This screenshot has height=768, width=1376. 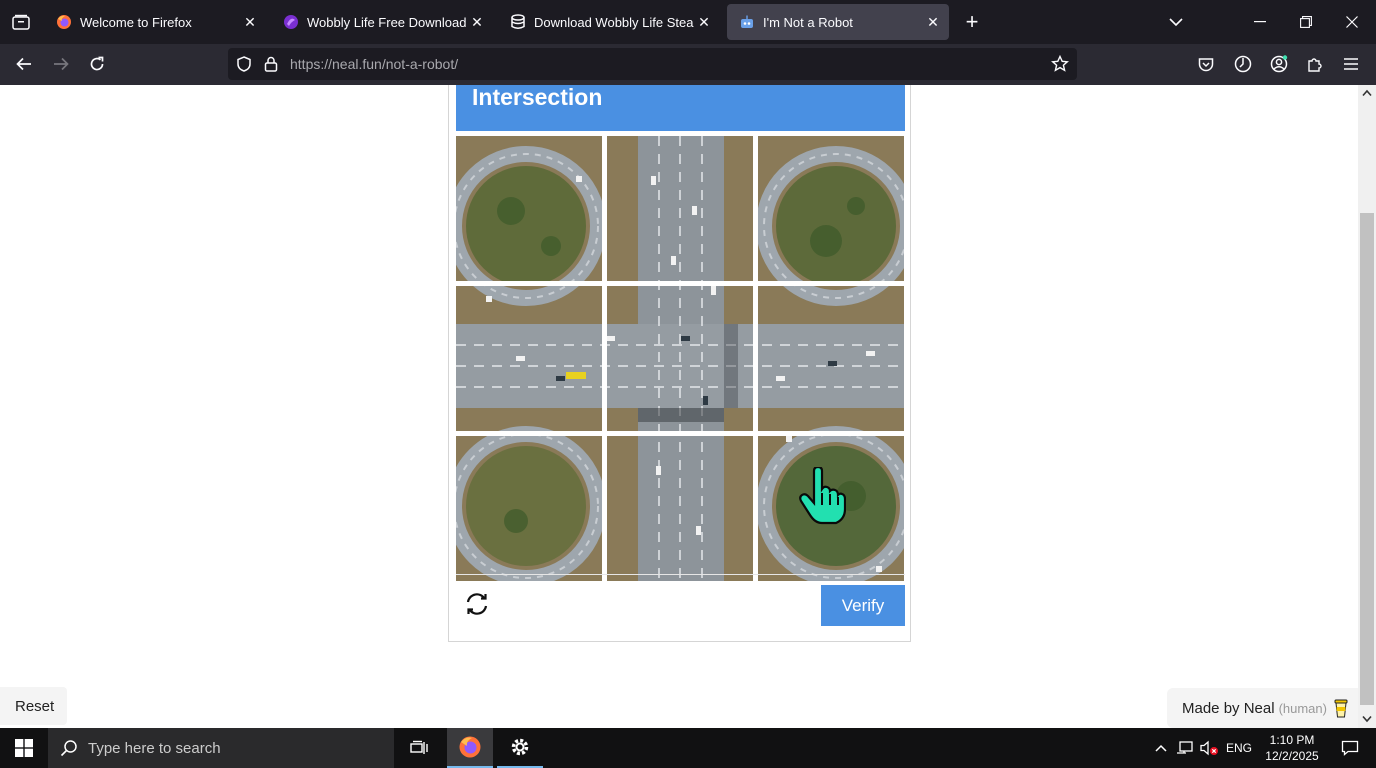 I want to click on list-all-tabs-button, so click(x=1176, y=22).